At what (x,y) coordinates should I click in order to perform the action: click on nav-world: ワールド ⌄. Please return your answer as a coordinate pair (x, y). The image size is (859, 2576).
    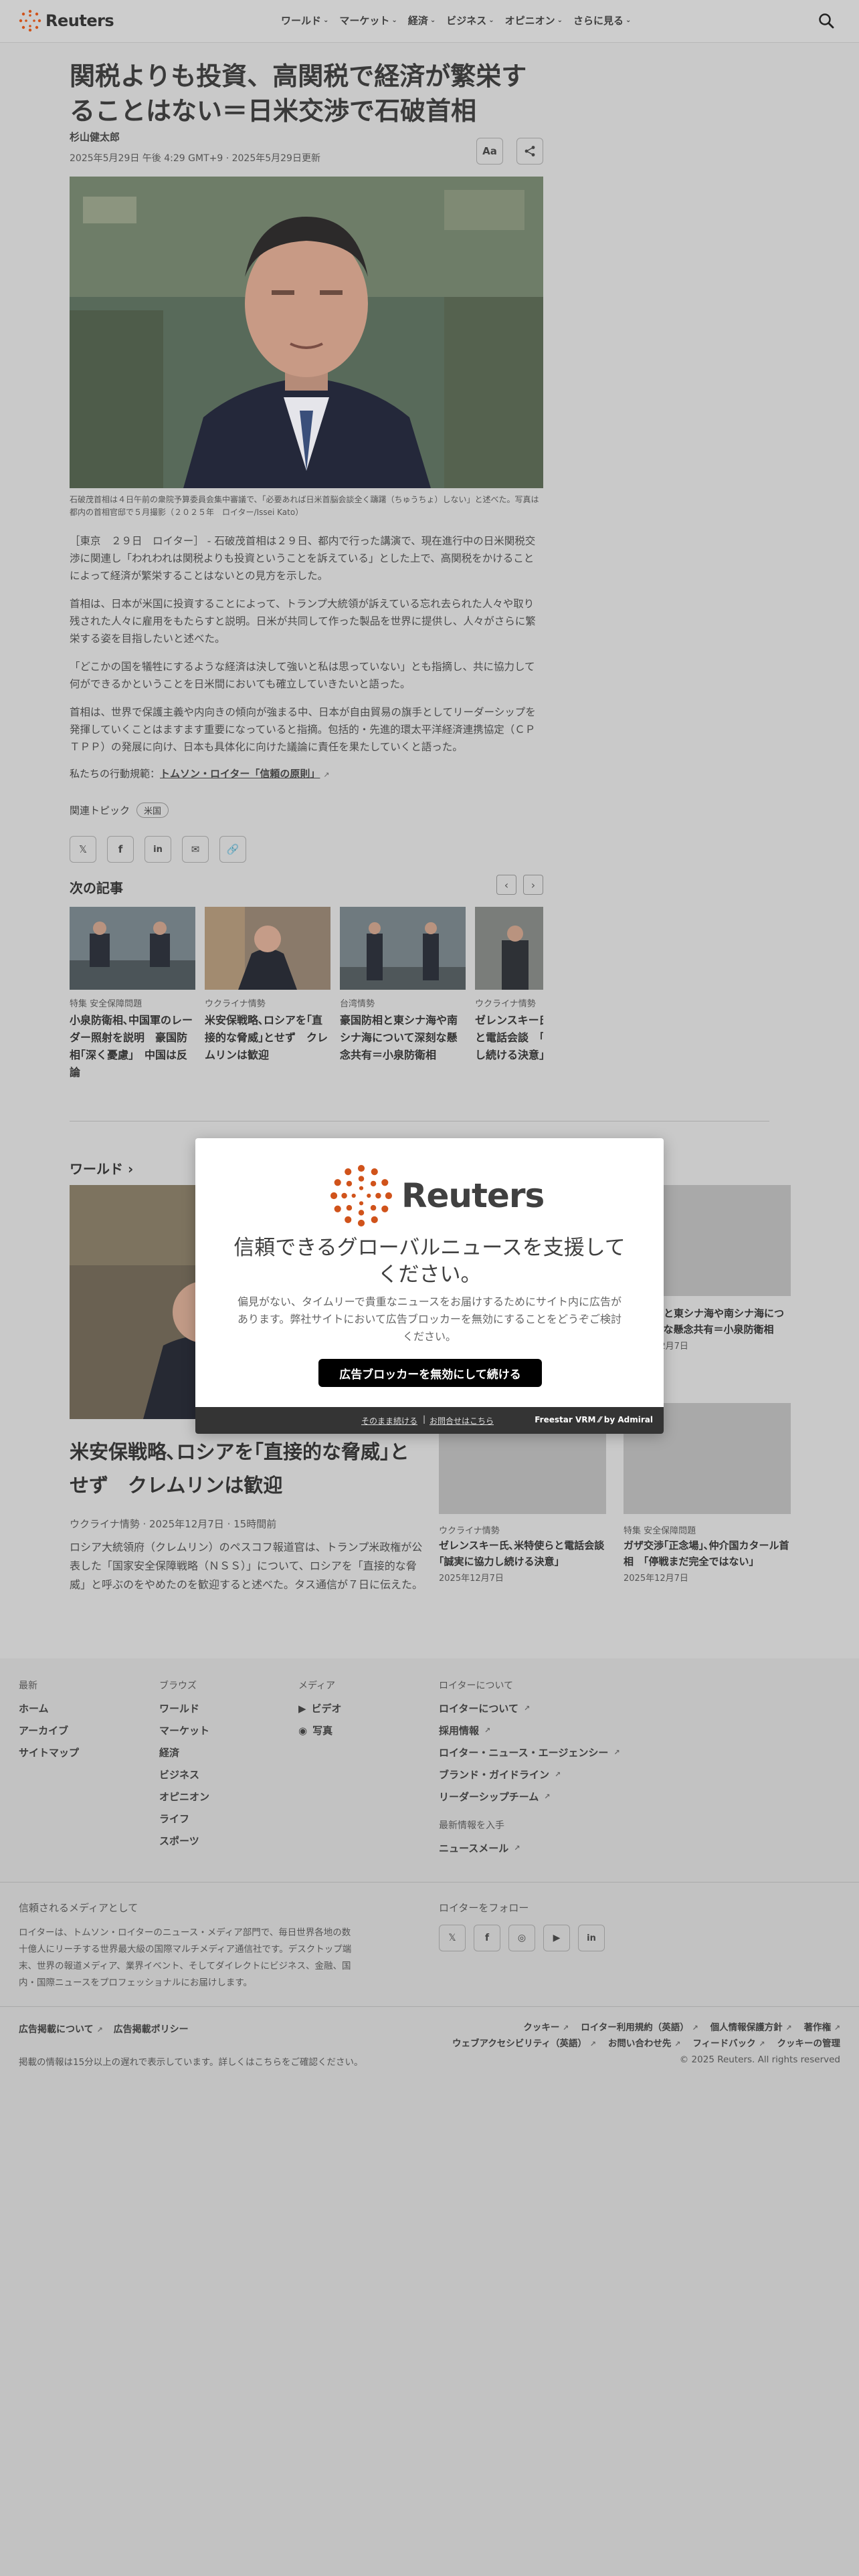
    Looking at the image, I should click on (304, 20).